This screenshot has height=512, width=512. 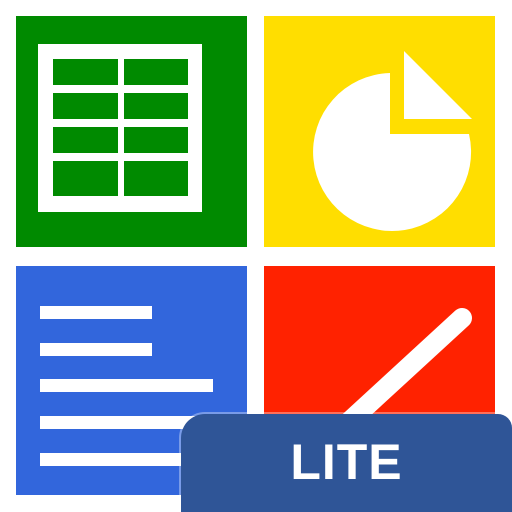 I want to click on lite-badge: LITE, so click(x=346, y=463).